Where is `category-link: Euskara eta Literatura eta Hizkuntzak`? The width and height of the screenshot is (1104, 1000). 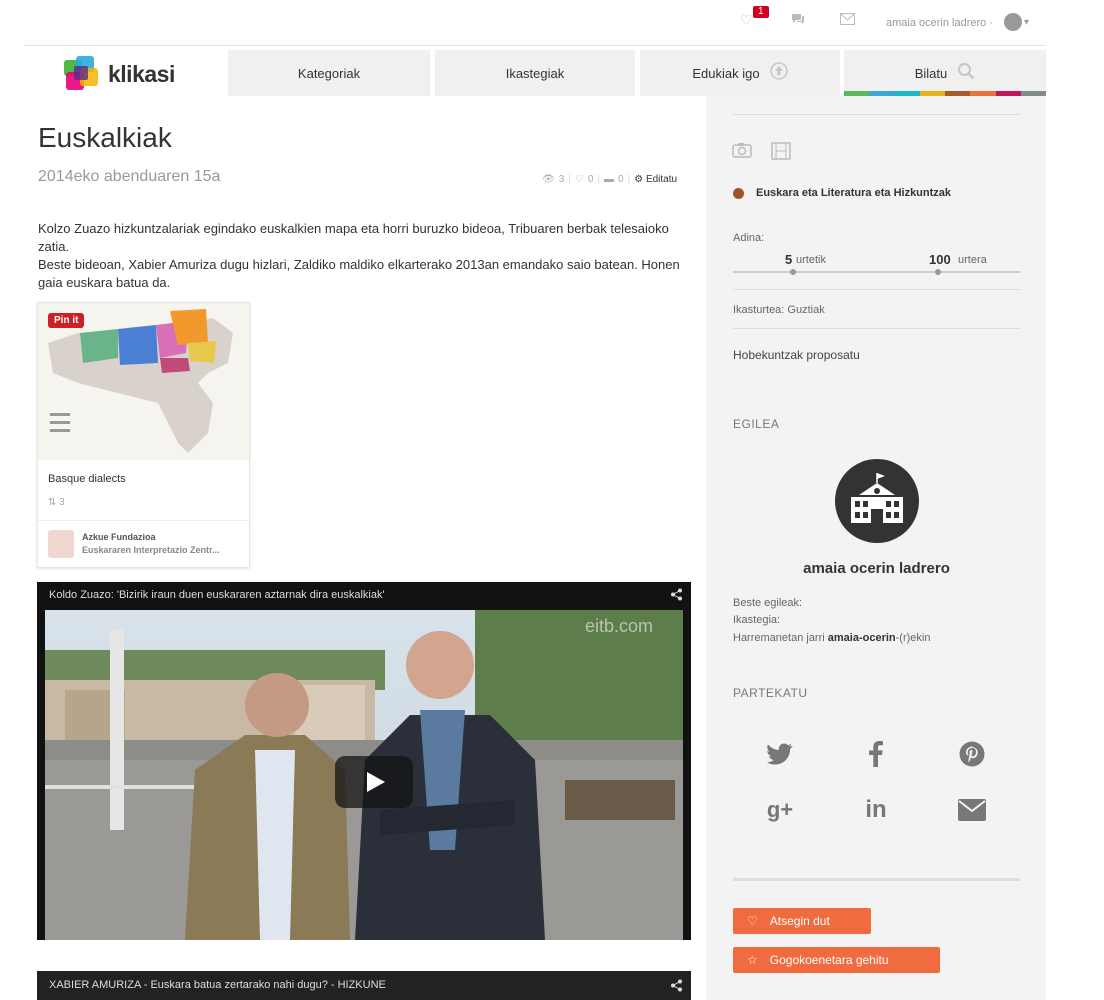
category-link: Euskara eta Literatura eta Hizkuntzak is located at coordinates (853, 193).